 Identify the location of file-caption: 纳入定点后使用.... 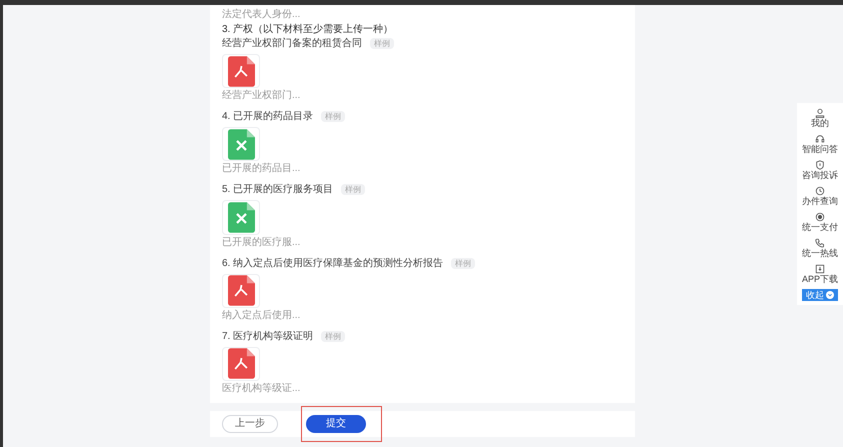
(262, 316).